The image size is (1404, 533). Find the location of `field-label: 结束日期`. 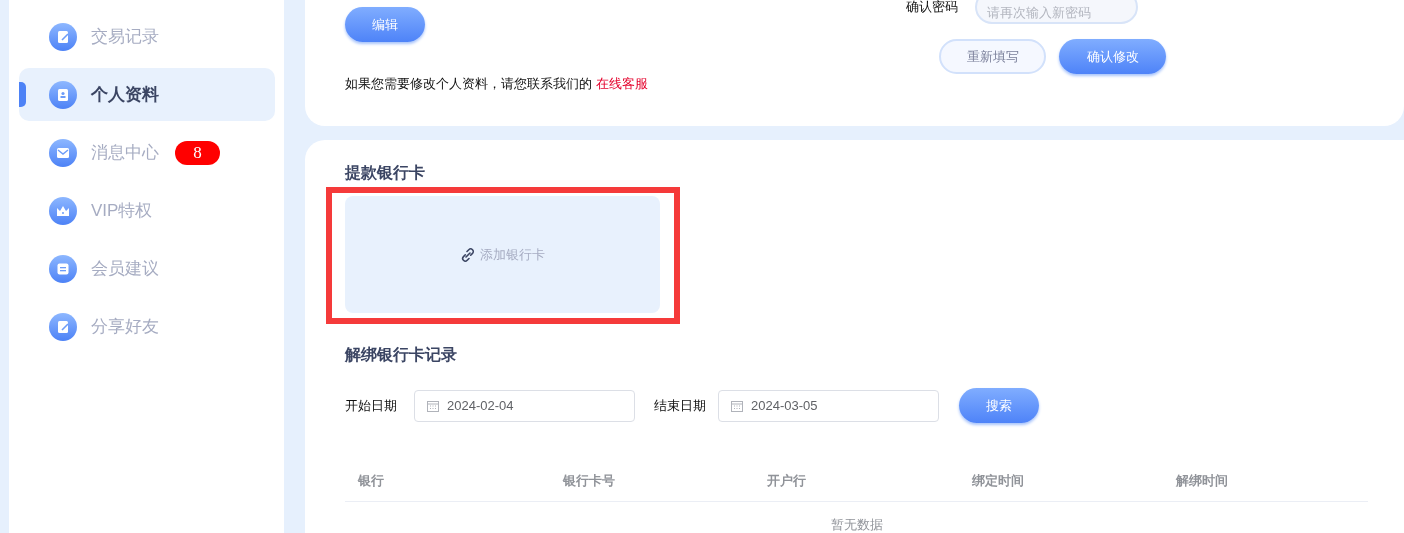

field-label: 结束日期 is located at coordinates (680, 405).